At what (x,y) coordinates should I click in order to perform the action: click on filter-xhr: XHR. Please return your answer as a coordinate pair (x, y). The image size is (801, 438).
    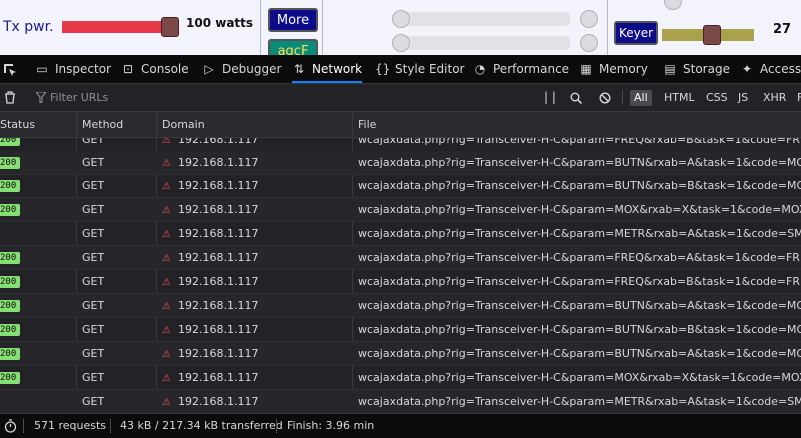
    Looking at the image, I should click on (774, 98).